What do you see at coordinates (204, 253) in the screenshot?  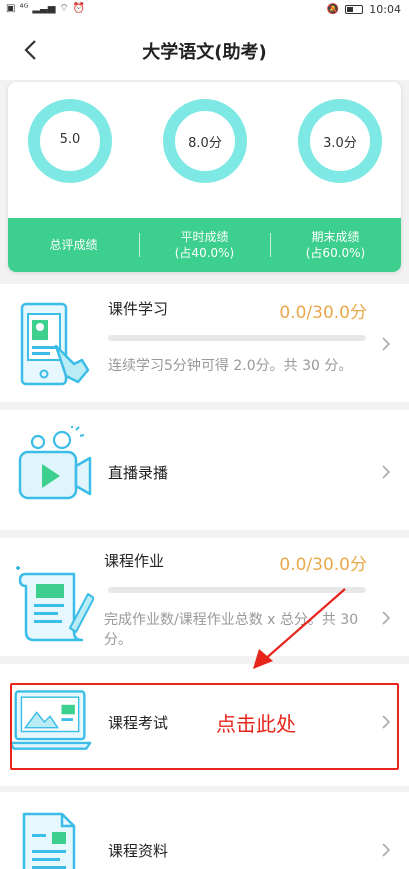 I see `usual-score-weight: (占40.0%)` at bounding box center [204, 253].